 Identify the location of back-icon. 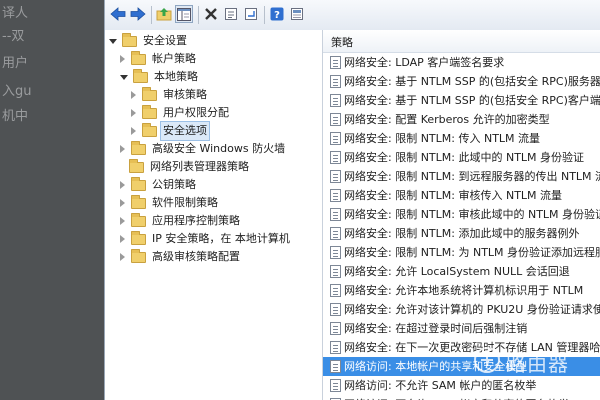
(118, 14).